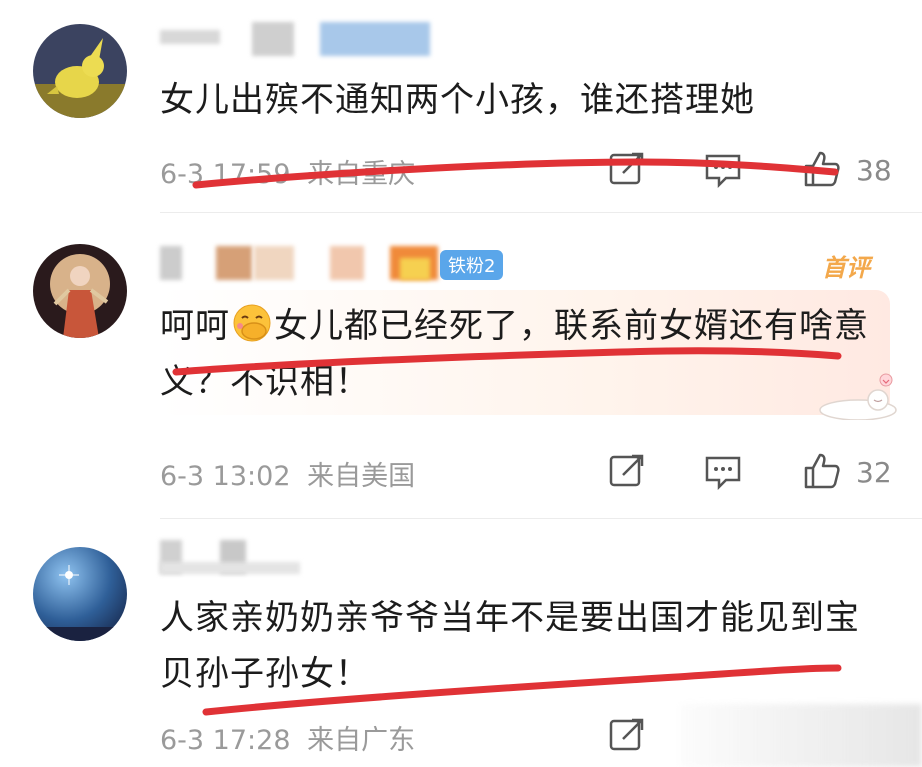  I want to click on comment-actions: 38, so click(755, 172).